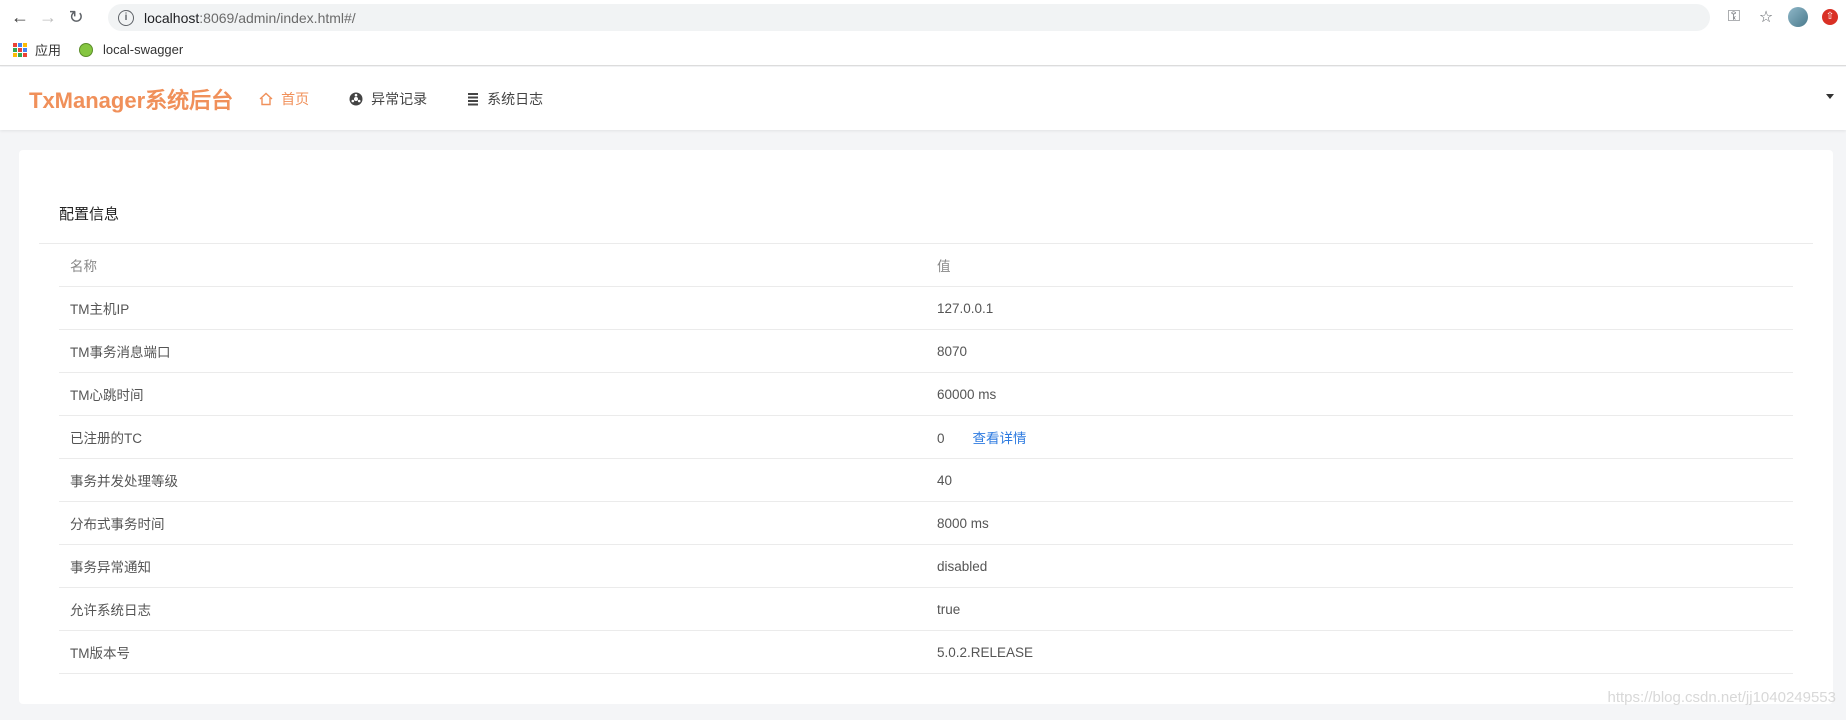  What do you see at coordinates (20, 49) in the screenshot?
I see `apps-grid-icon` at bounding box center [20, 49].